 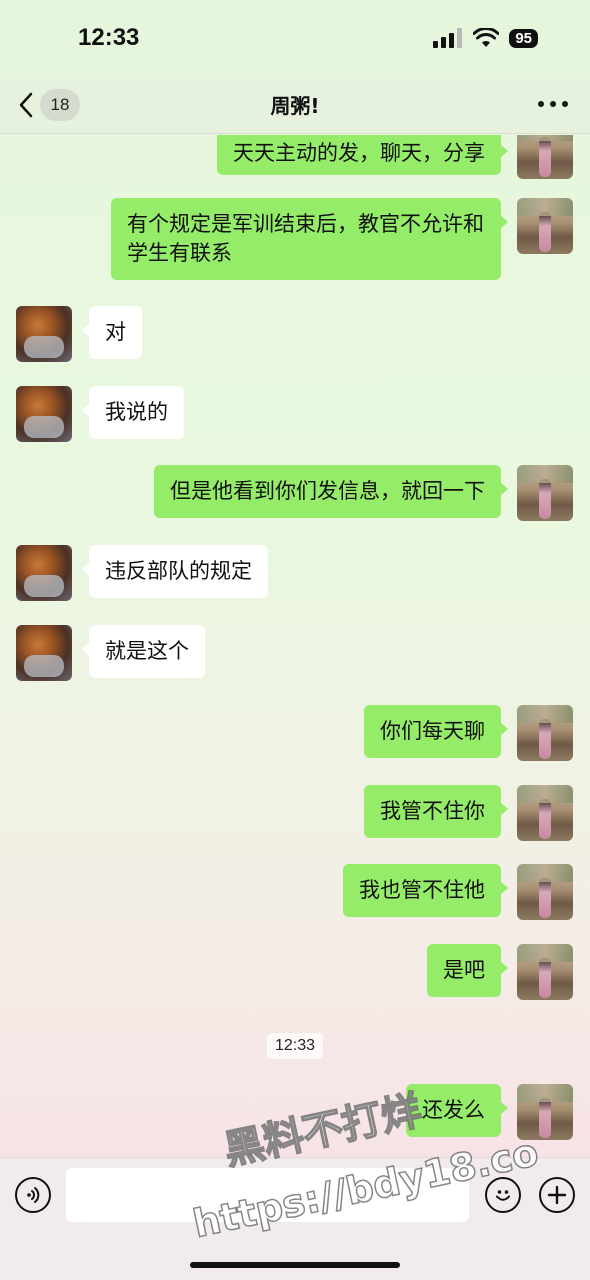 What do you see at coordinates (436, 811) in the screenshot?
I see `message-bubble-sent: 我管不住你` at bounding box center [436, 811].